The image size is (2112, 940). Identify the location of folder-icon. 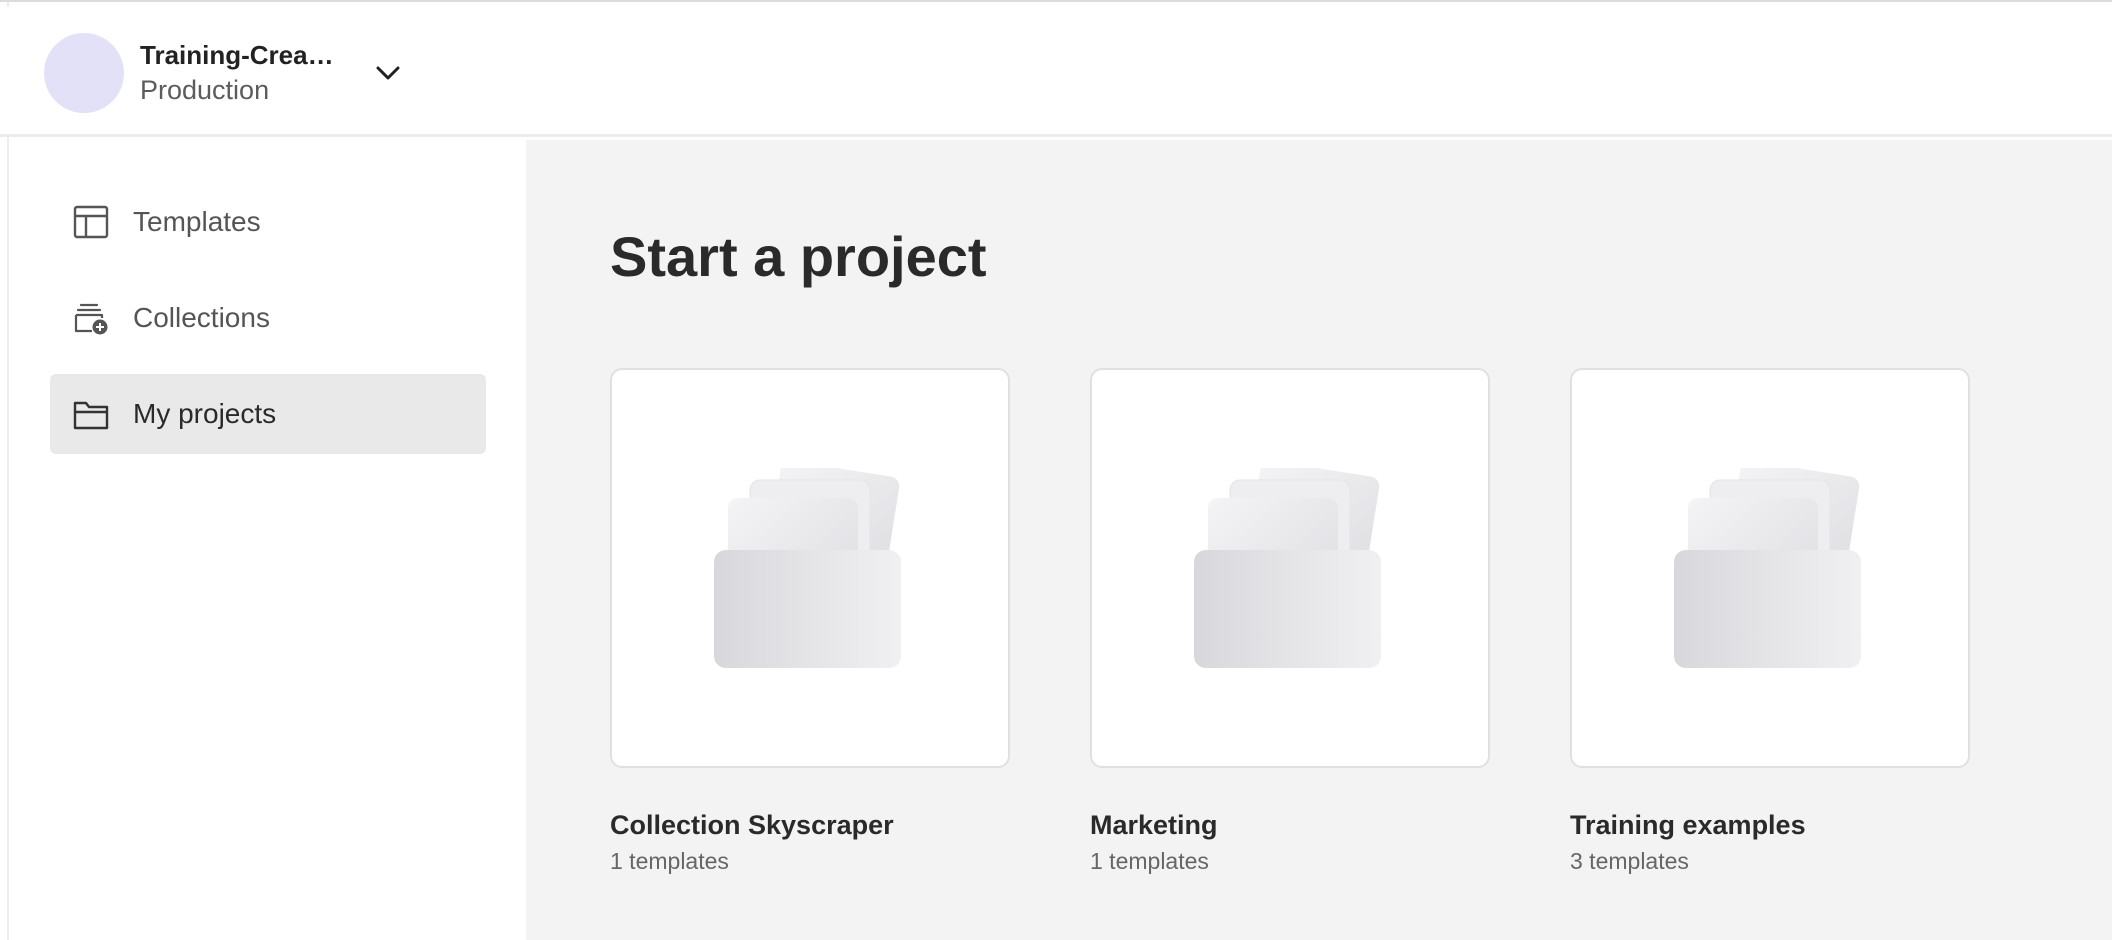
(91, 415).